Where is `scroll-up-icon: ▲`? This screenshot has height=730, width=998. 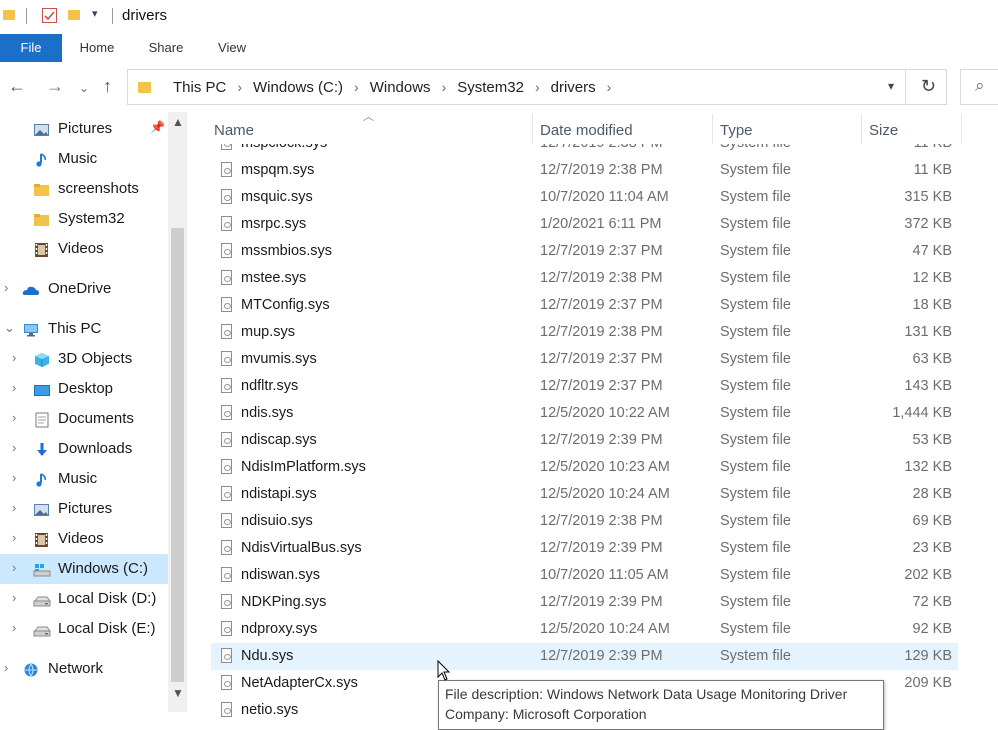 scroll-up-icon: ▲ is located at coordinates (178, 122).